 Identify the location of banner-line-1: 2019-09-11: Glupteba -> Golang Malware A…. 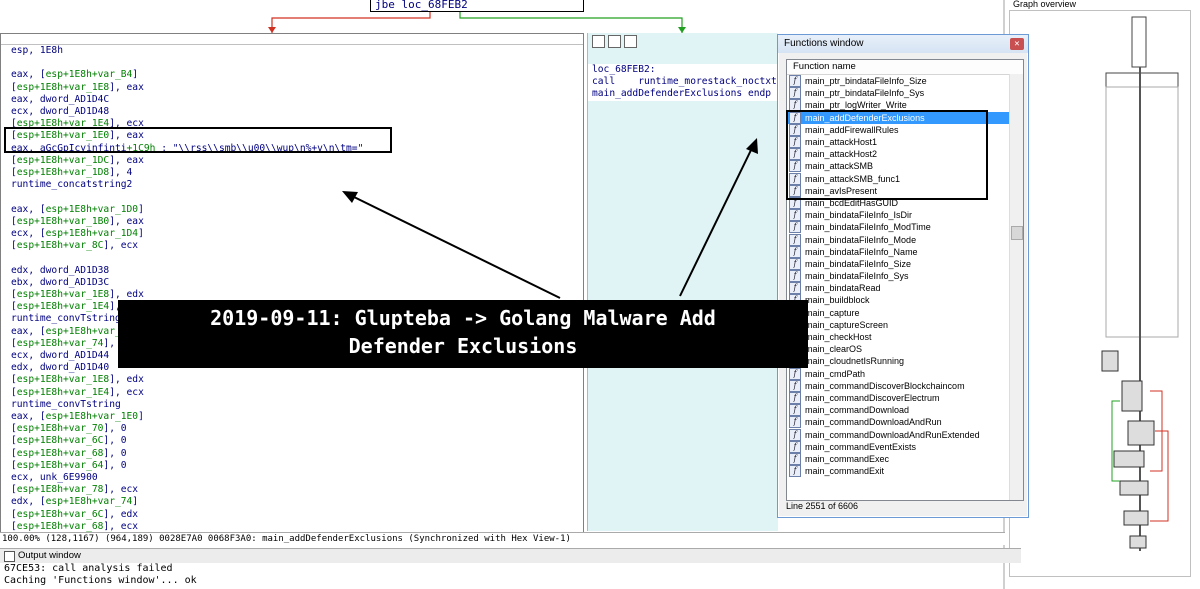
(463, 318).